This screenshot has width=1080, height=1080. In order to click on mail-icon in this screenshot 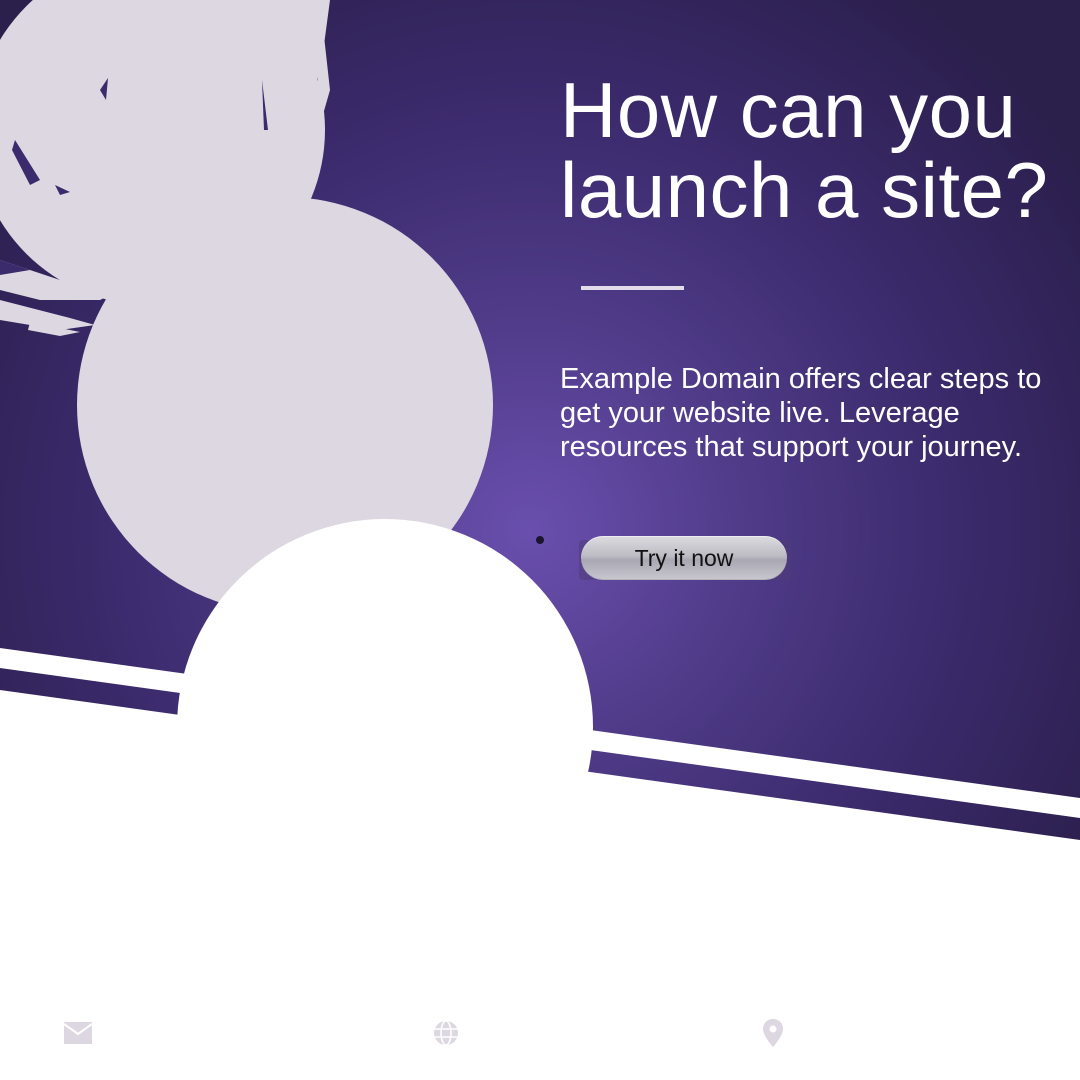, I will do `click(78, 1032)`.